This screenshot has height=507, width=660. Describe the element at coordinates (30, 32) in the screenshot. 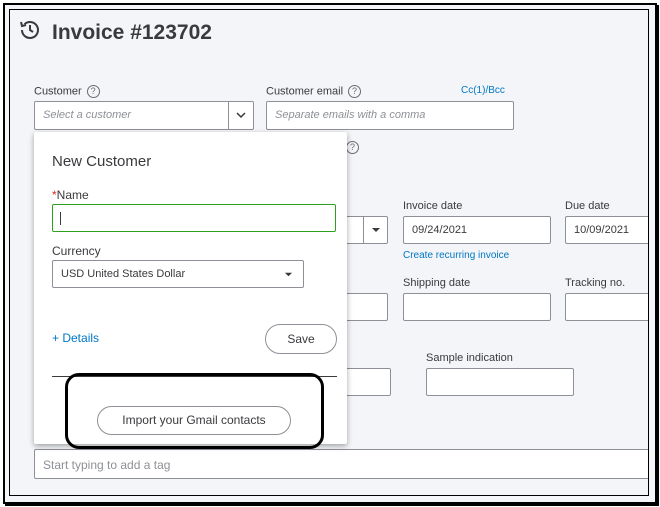

I see `history-clock-icon` at that location.